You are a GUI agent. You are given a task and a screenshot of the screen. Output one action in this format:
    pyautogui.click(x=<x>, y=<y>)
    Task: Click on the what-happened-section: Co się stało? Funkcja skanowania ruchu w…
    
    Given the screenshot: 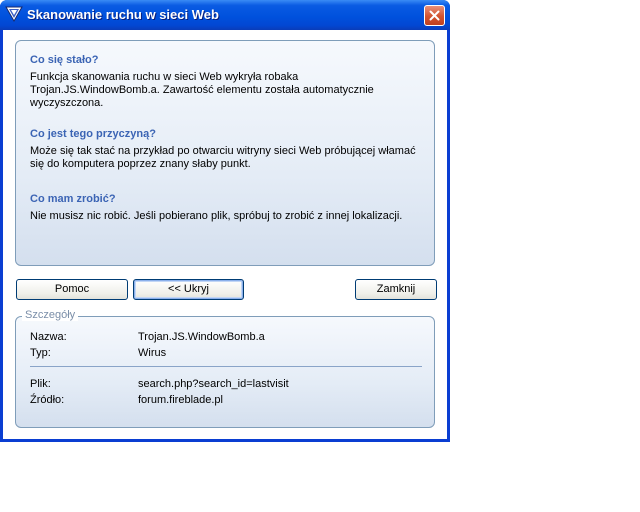 What is the action you would take?
    pyautogui.click(x=225, y=82)
    